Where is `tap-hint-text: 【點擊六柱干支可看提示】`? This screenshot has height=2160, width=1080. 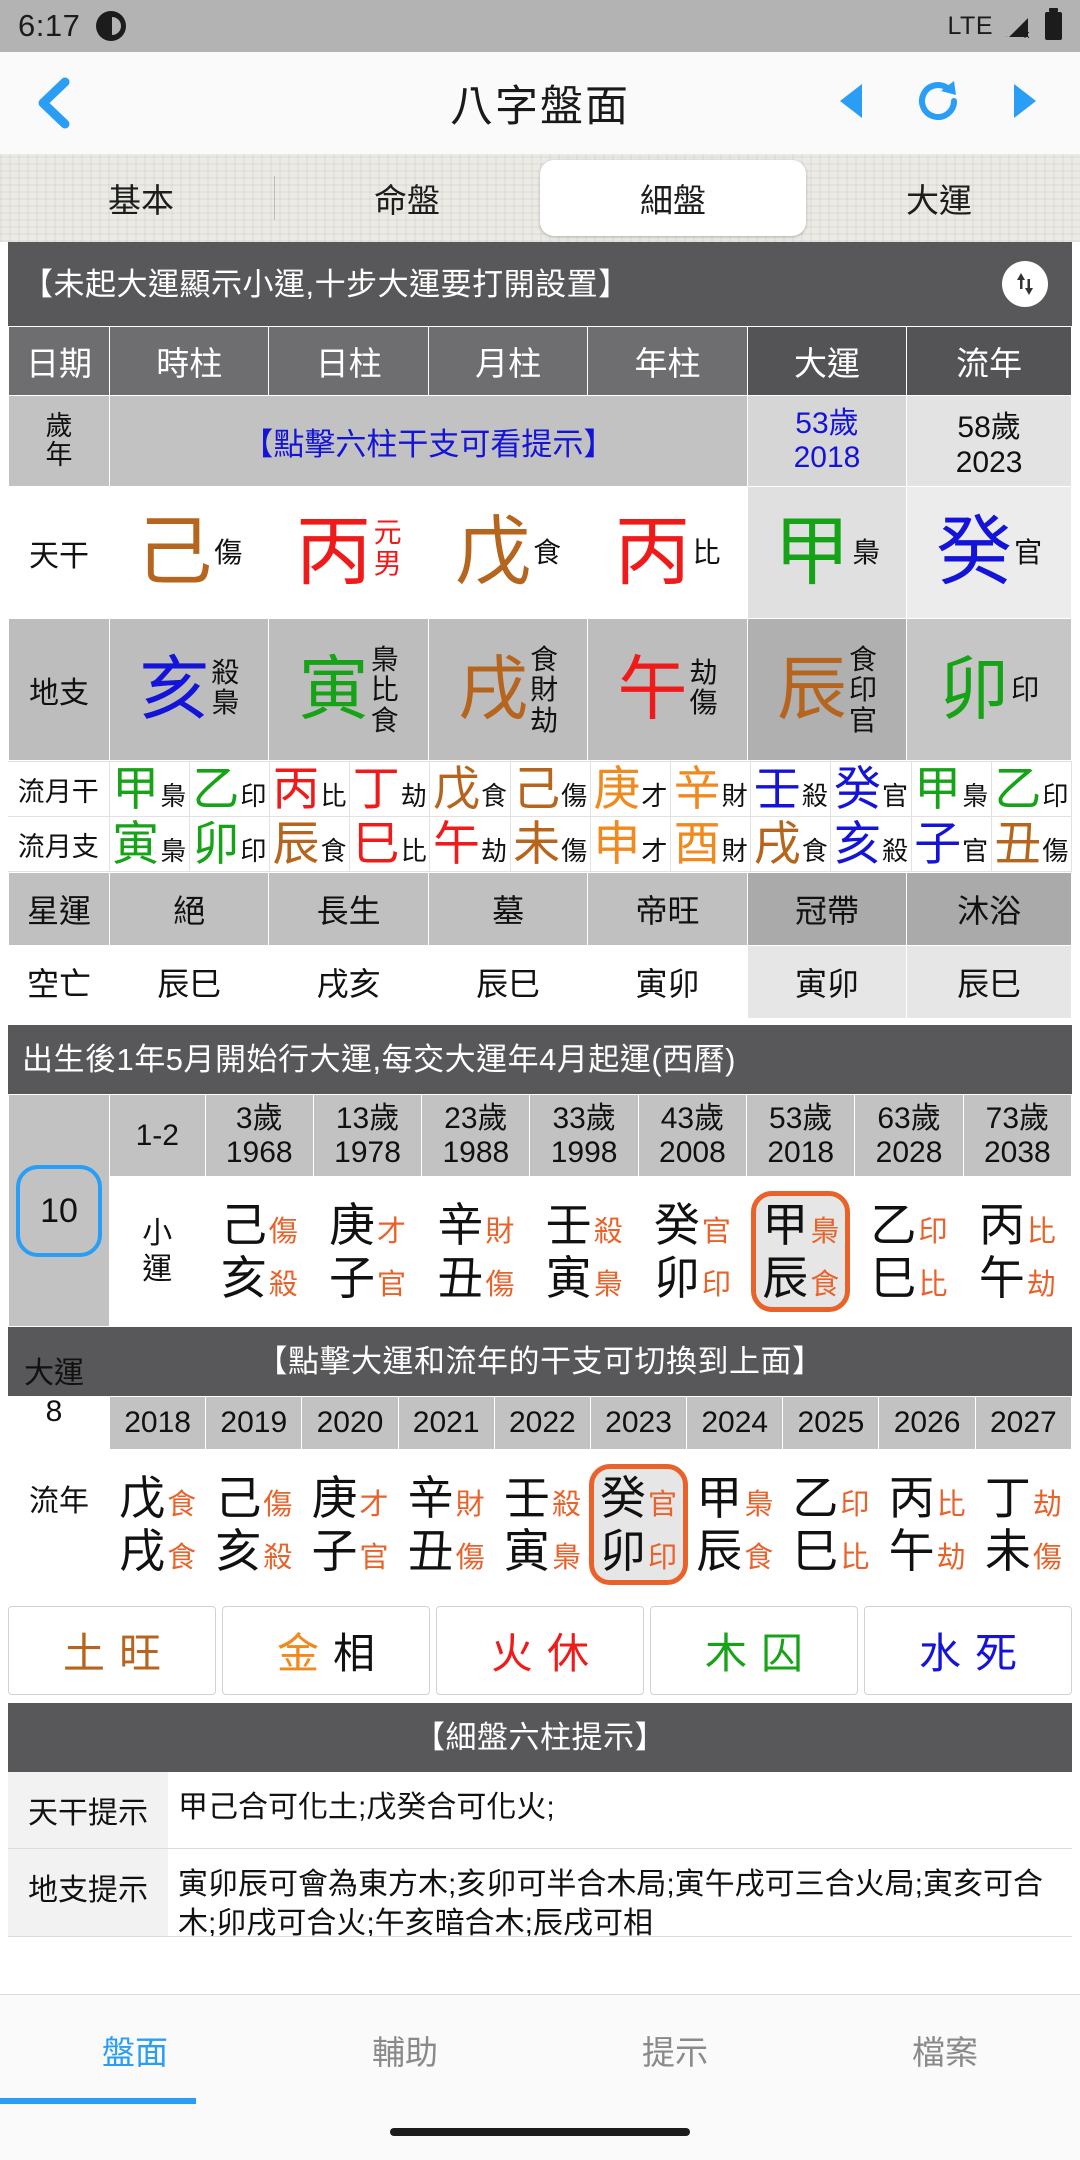 tap-hint-text: 【點擊六柱干支可看提示】 is located at coordinates (428, 441).